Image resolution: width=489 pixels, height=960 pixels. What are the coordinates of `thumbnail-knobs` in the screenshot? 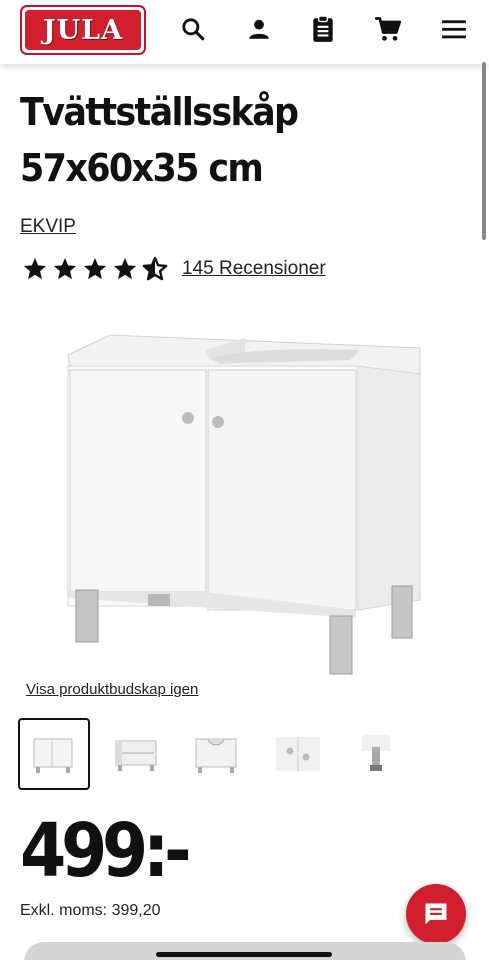 It's located at (298, 754).